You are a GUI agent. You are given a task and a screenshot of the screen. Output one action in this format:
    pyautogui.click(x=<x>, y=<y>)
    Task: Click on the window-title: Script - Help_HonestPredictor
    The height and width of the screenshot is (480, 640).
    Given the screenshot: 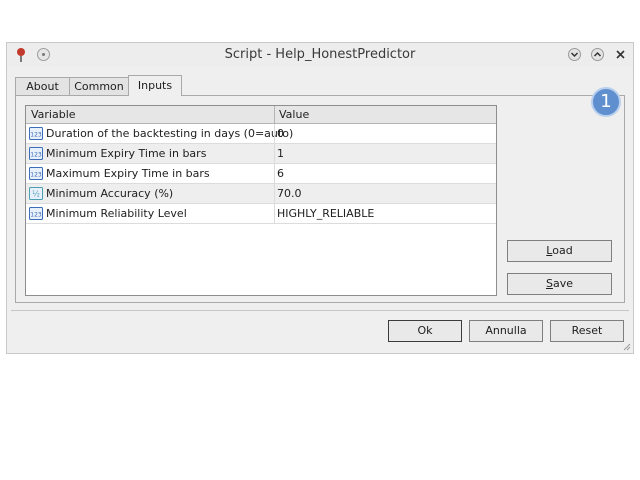 What is the action you would take?
    pyautogui.click(x=320, y=54)
    